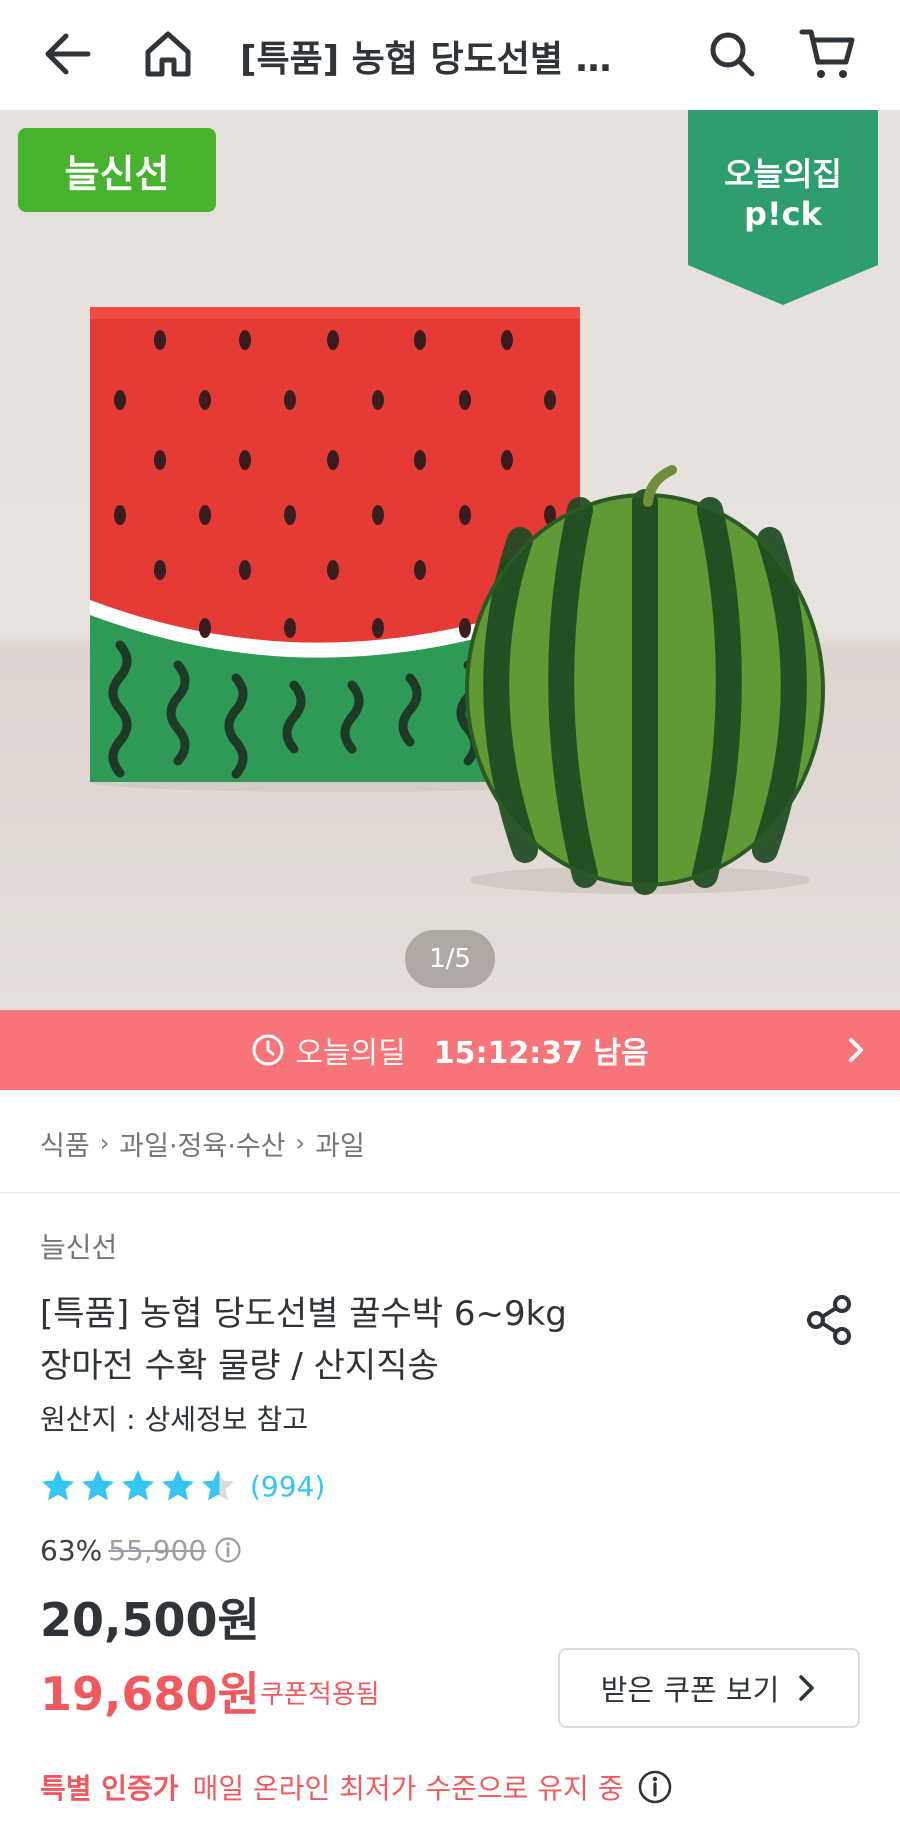  What do you see at coordinates (450, 1193) in the screenshot?
I see `section-divider` at bounding box center [450, 1193].